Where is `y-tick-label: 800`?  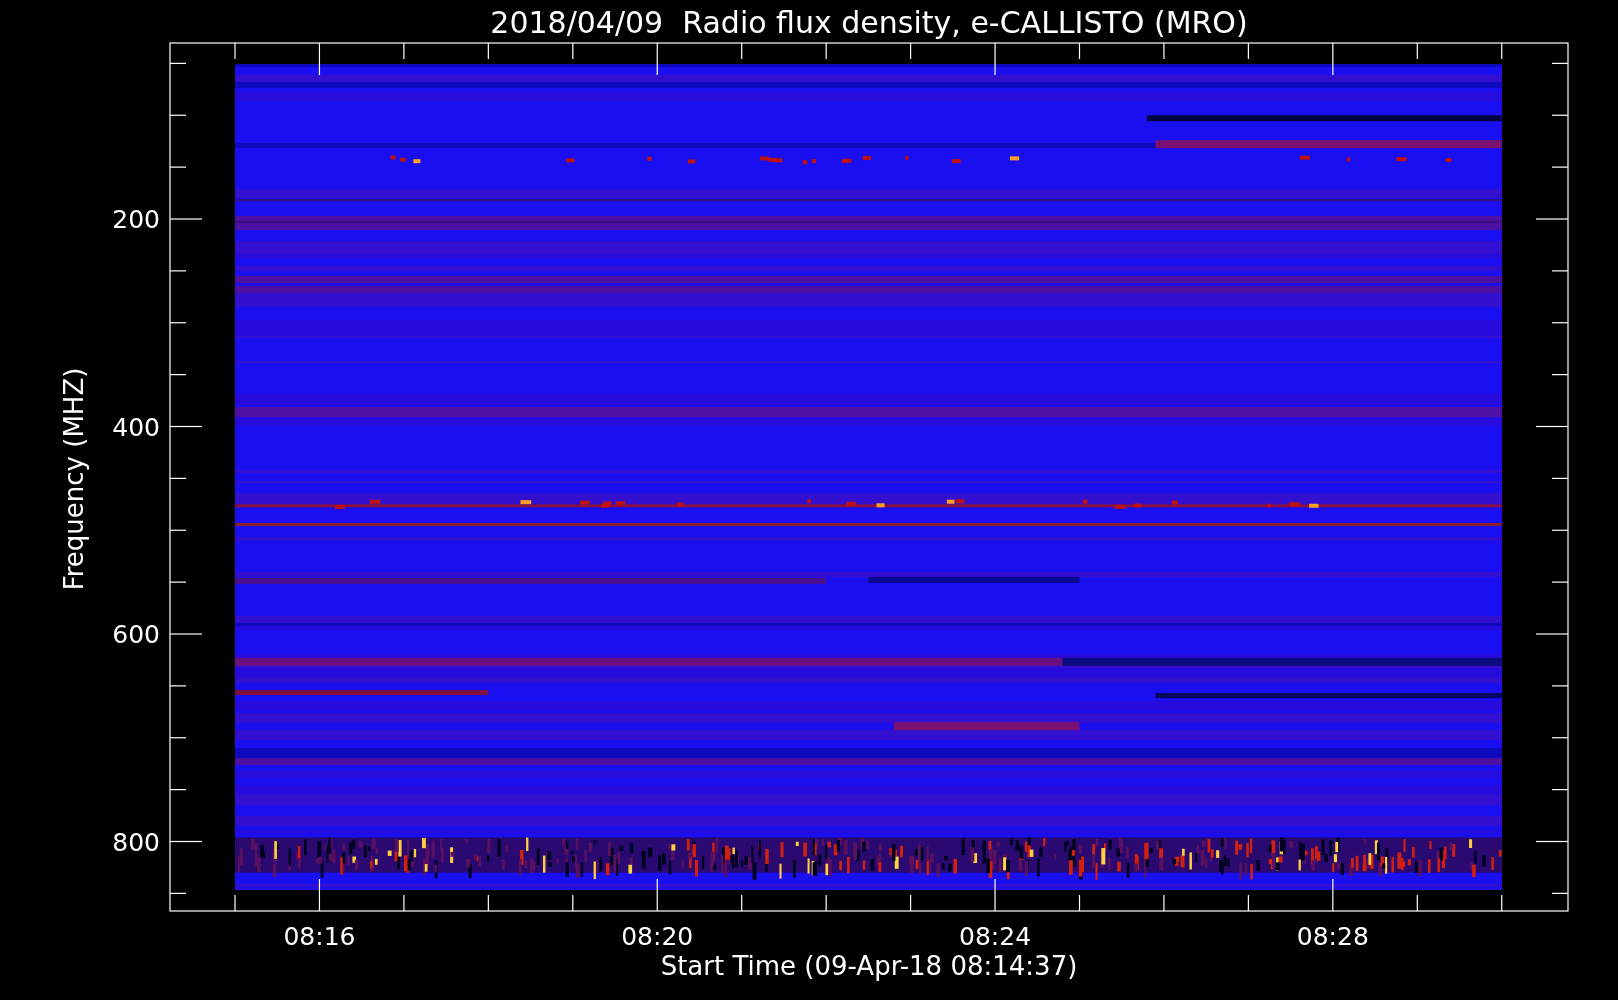 y-tick-label: 800 is located at coordinates (136, 842).